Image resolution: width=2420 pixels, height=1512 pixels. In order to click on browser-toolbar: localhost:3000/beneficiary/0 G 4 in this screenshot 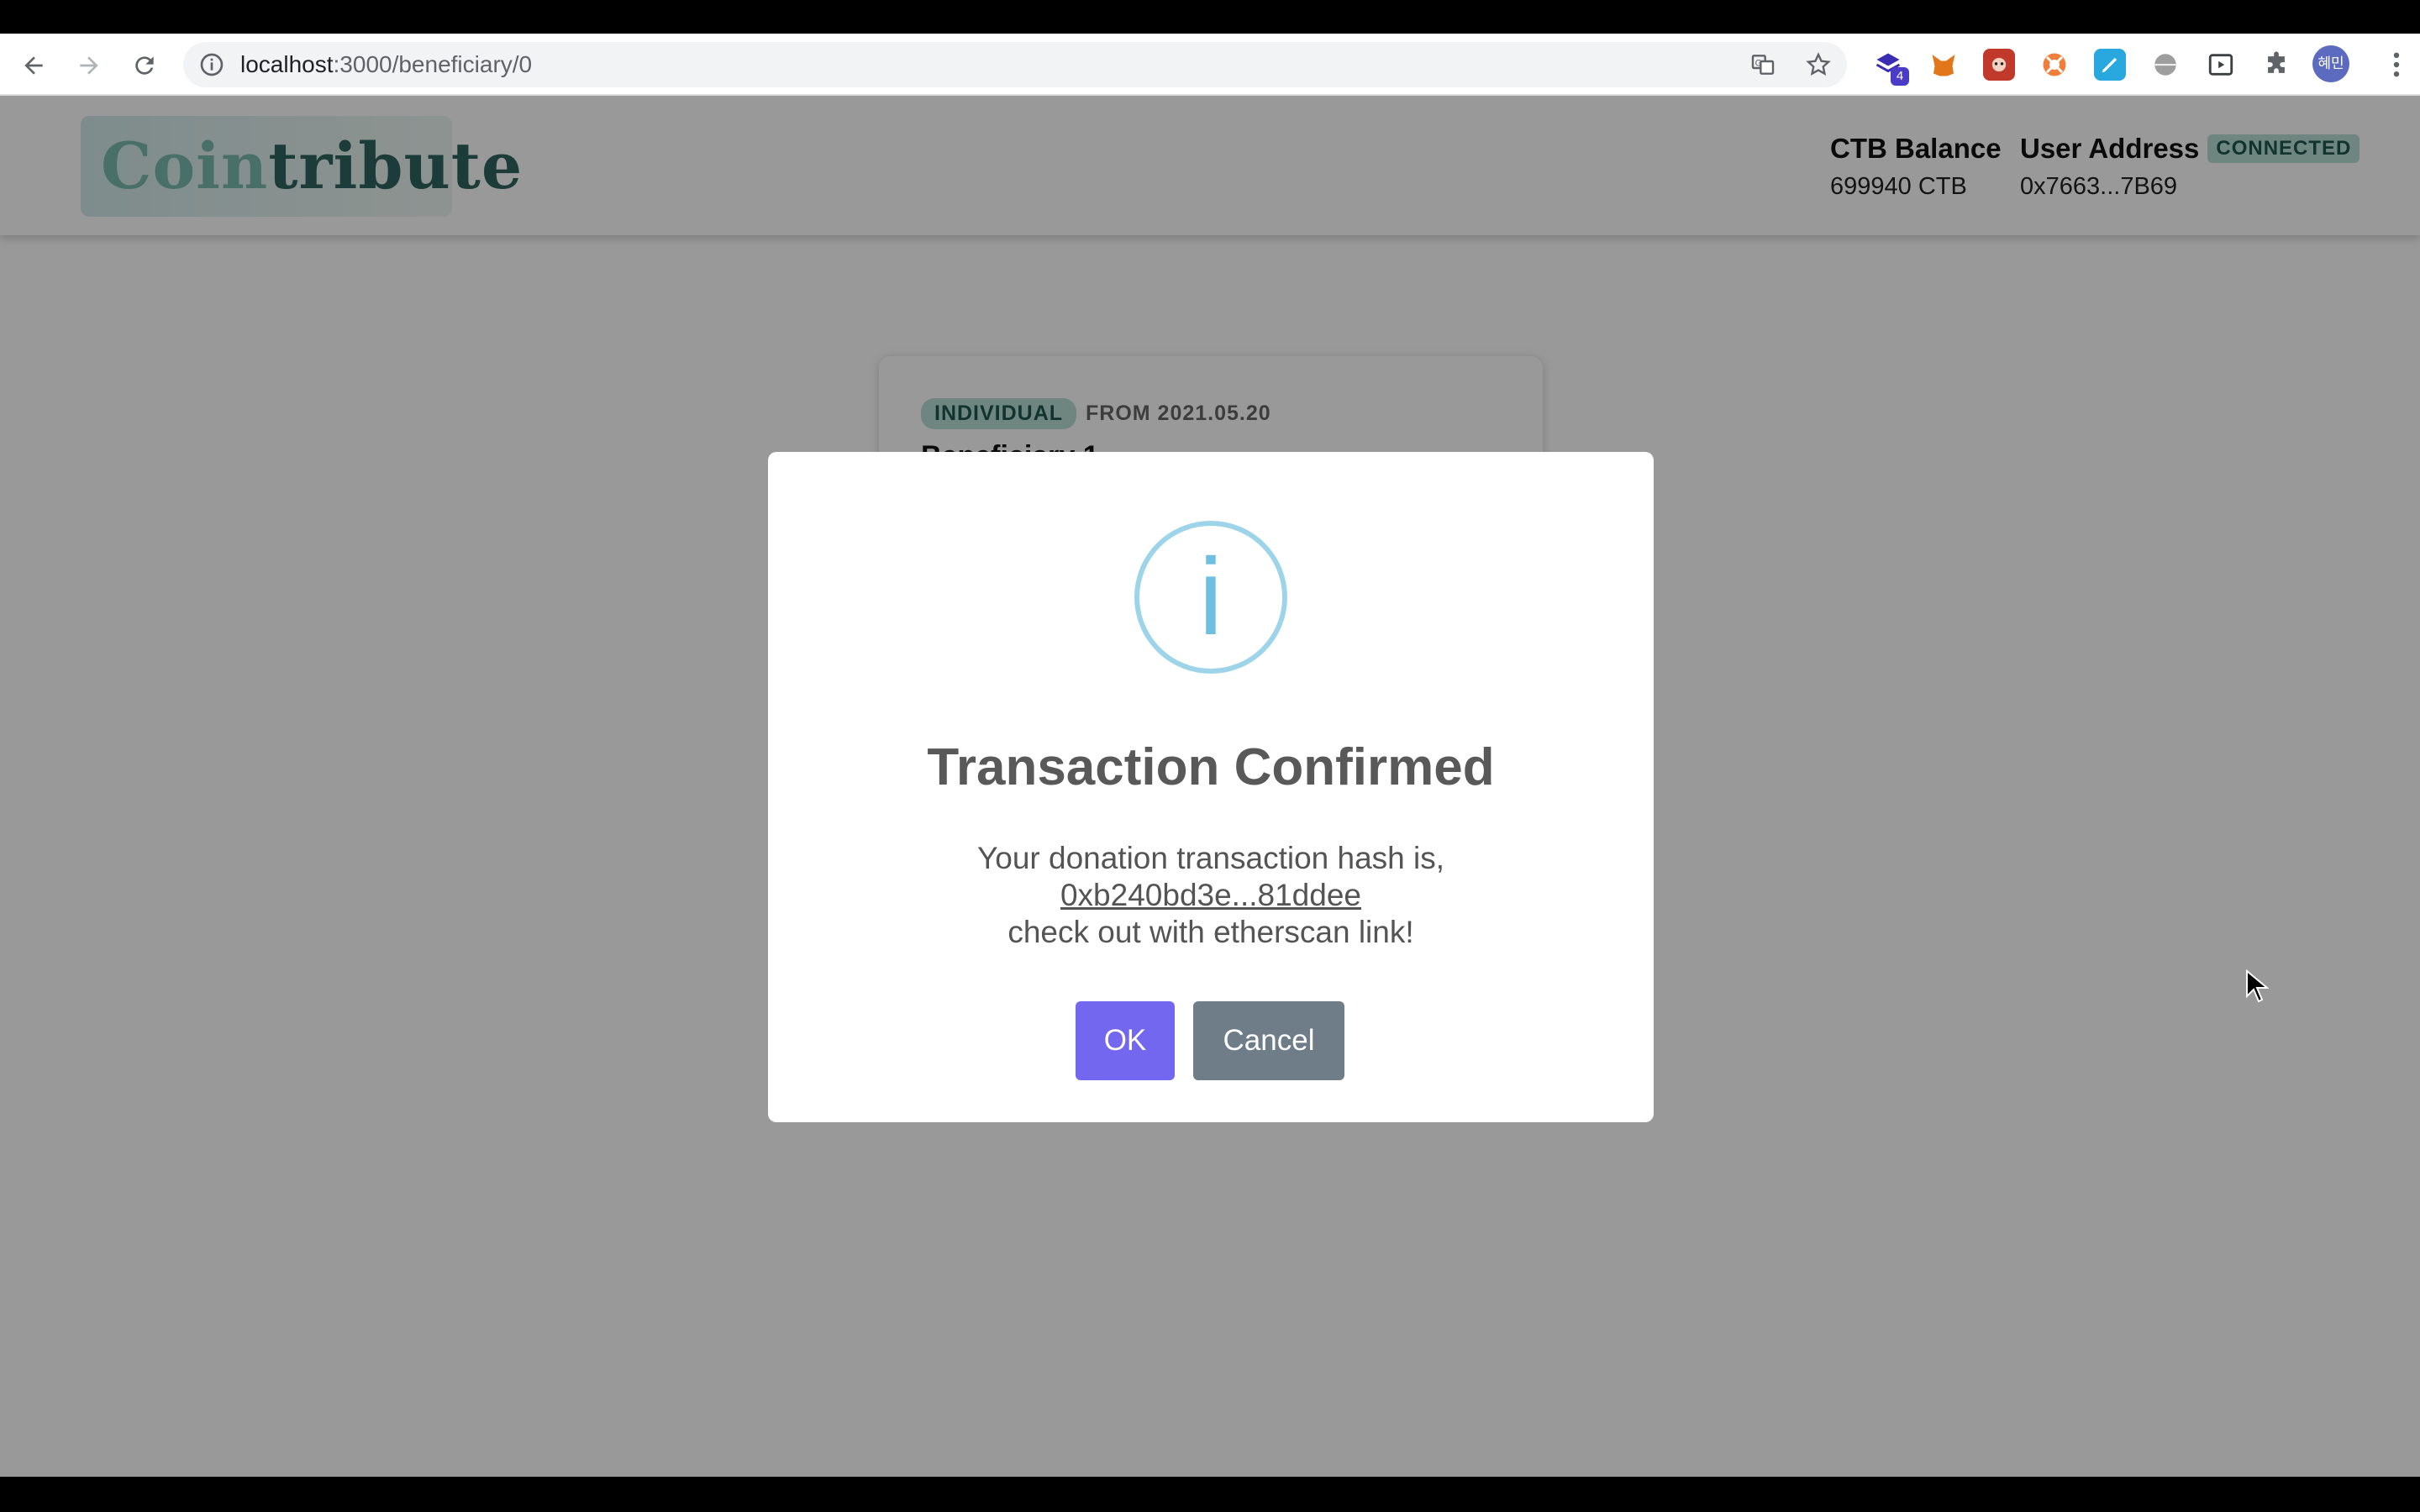, I will do `click(1210, 65)`.